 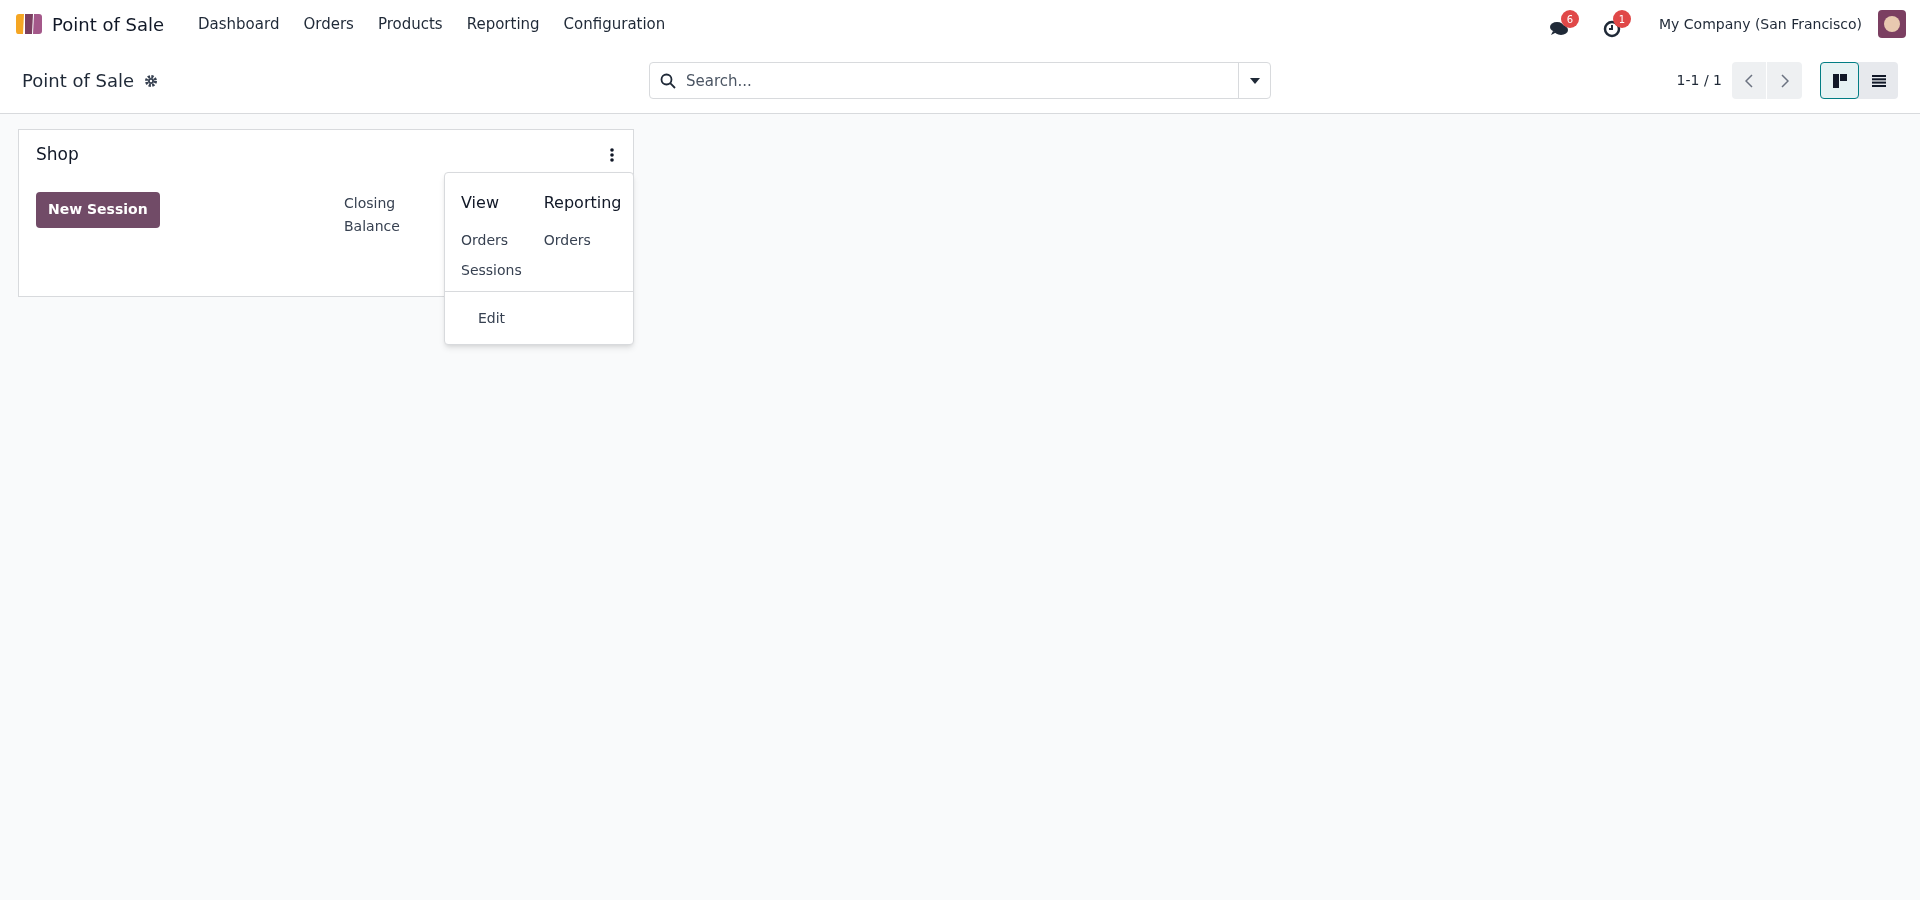 What do you see at coordinates (239, 24) in the screenshot?
I see `menu-item: Dashboard` at bounding box center [239, 24].